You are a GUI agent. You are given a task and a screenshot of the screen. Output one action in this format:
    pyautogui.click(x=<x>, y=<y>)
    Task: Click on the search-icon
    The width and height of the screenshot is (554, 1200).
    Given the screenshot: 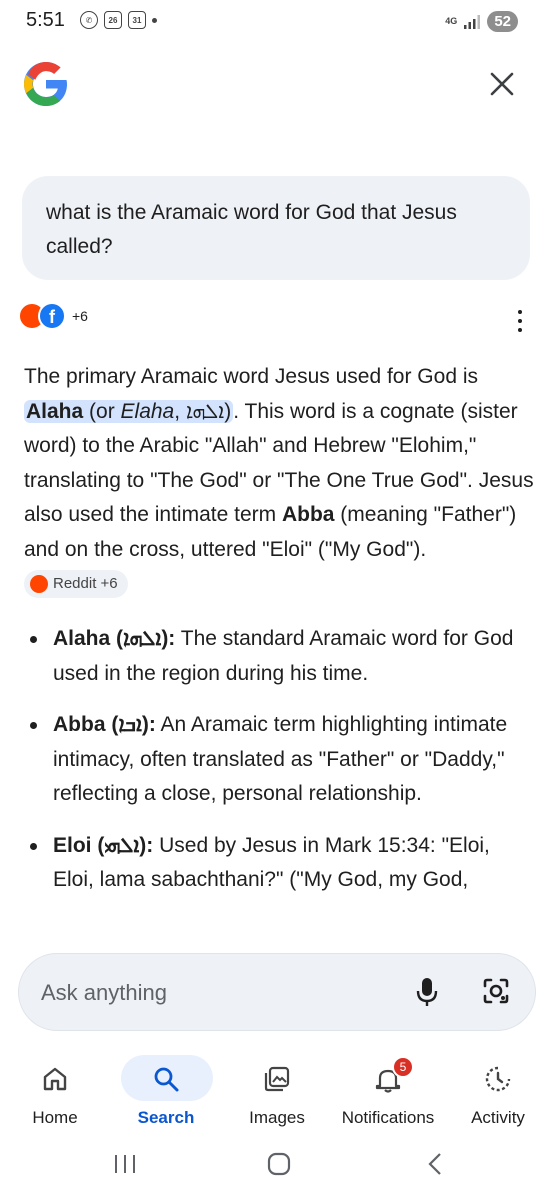 What is the action you would take?
    pyautogui.click(x=166, y=1079)
    